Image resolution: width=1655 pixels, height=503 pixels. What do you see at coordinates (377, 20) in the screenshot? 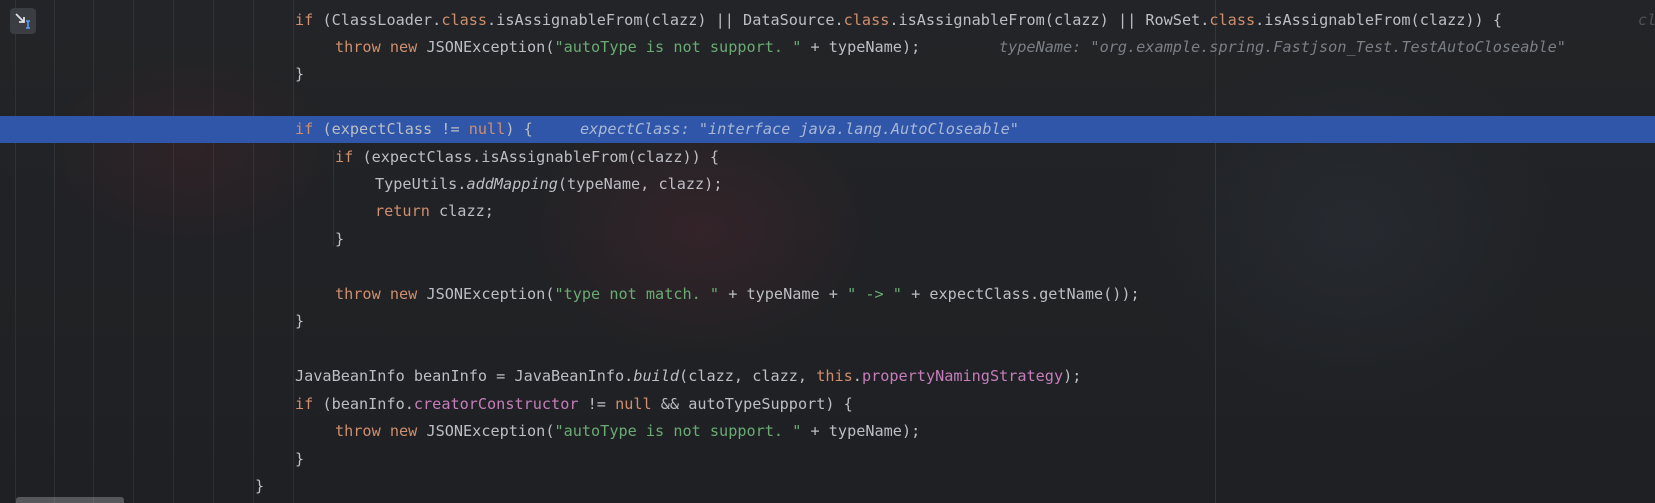
I see `code-text: (ClassLoader.` at bounding box center [377, 20].